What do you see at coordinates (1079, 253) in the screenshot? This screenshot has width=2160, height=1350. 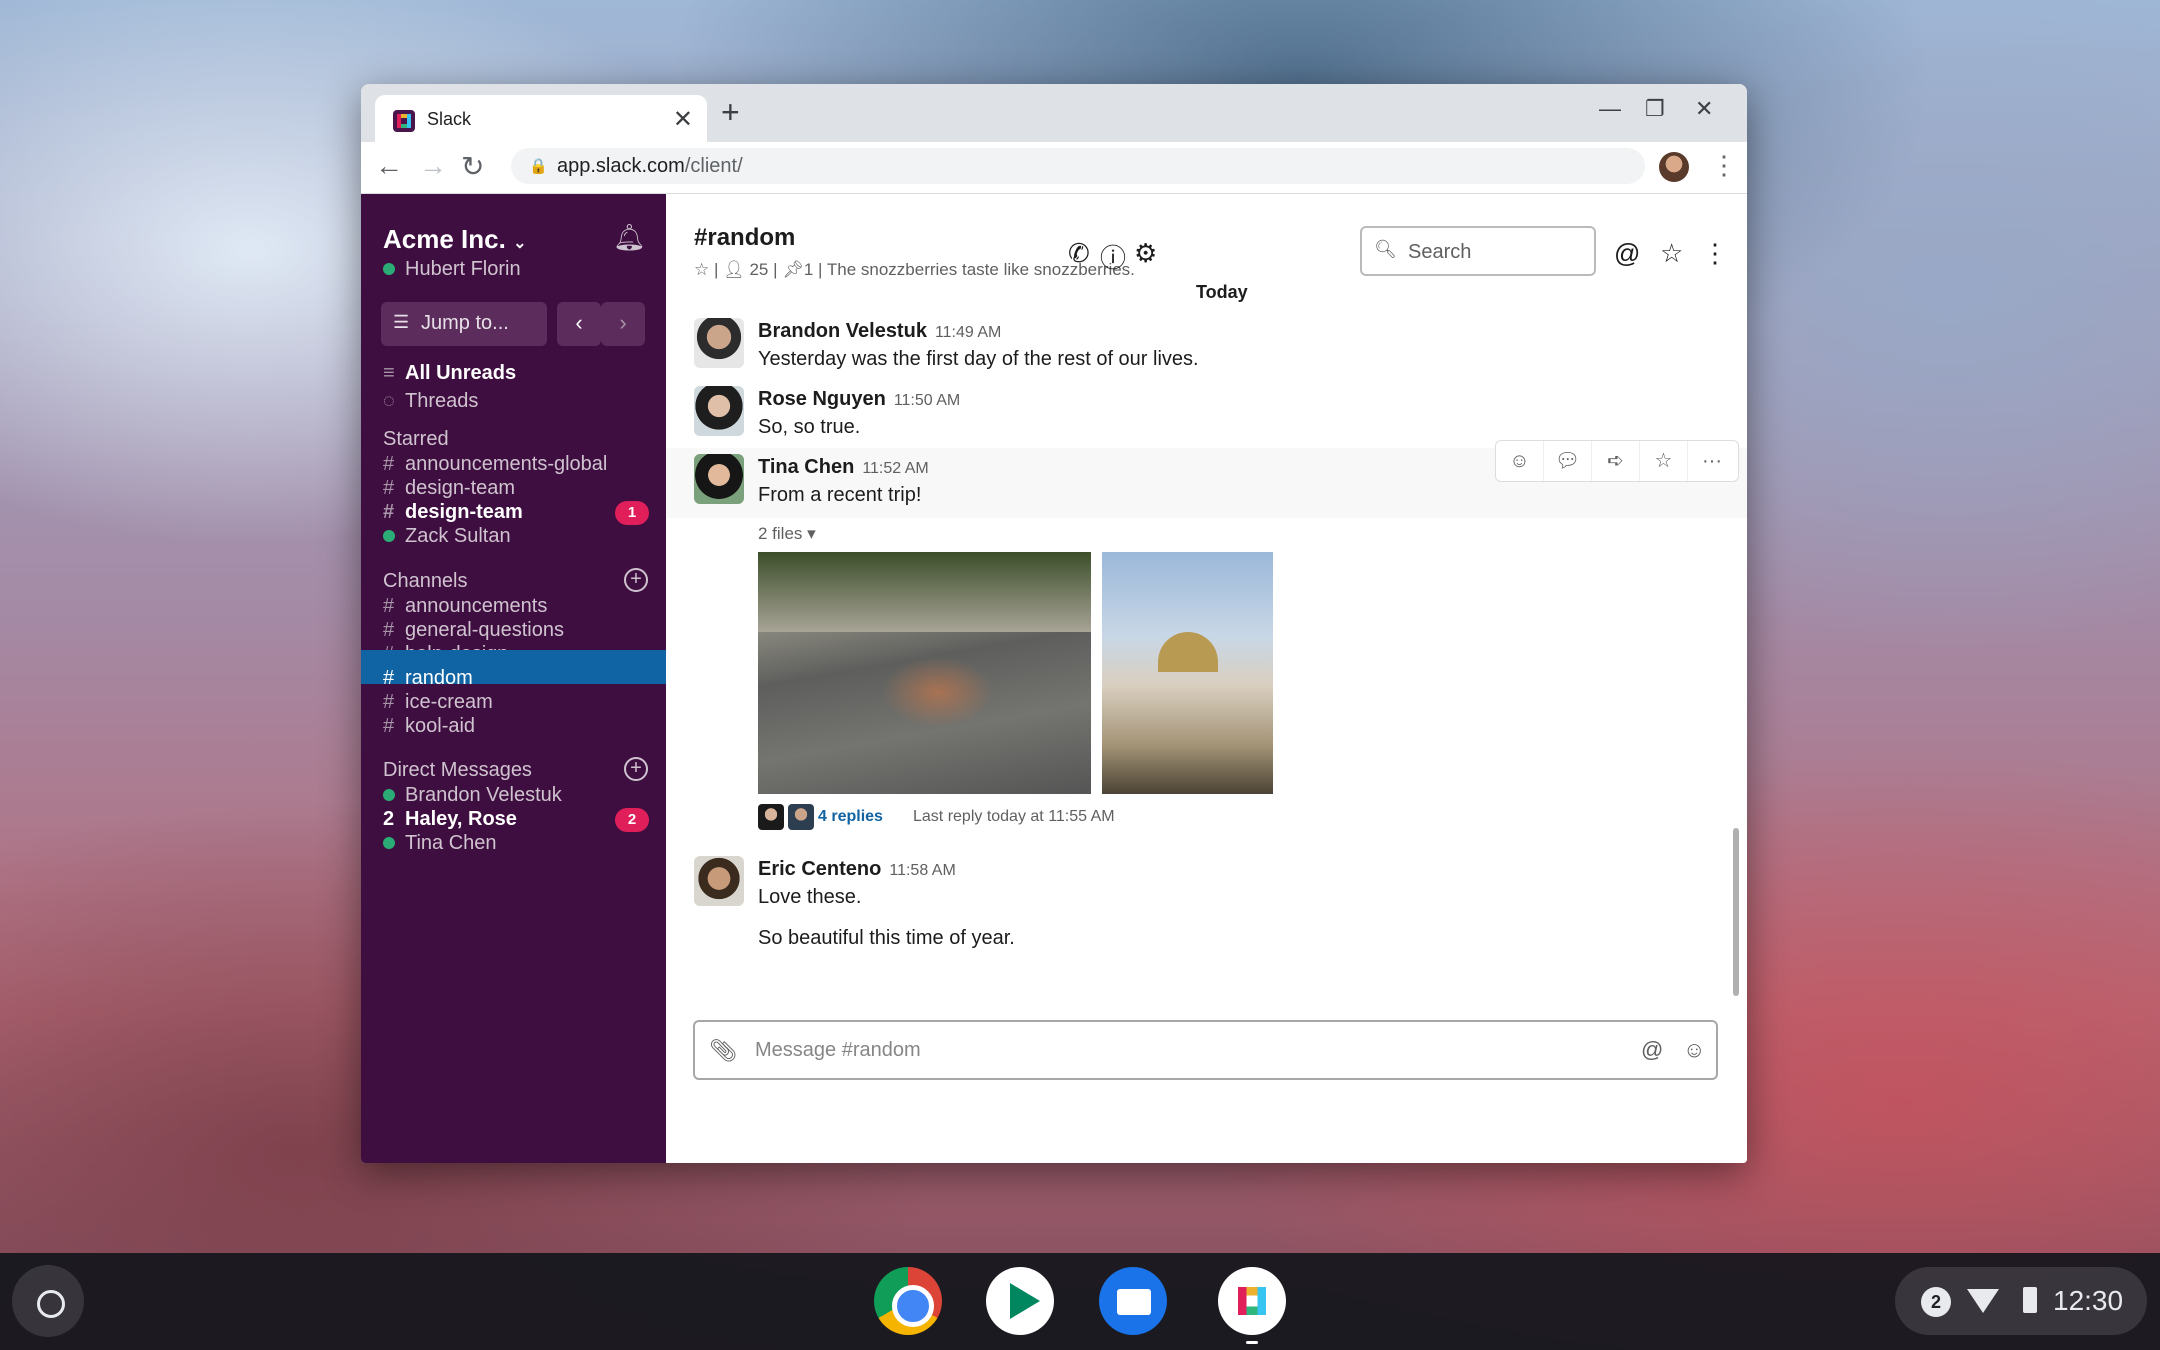 I see `phone-icon: ✆` at bounding box center [1079, 253].